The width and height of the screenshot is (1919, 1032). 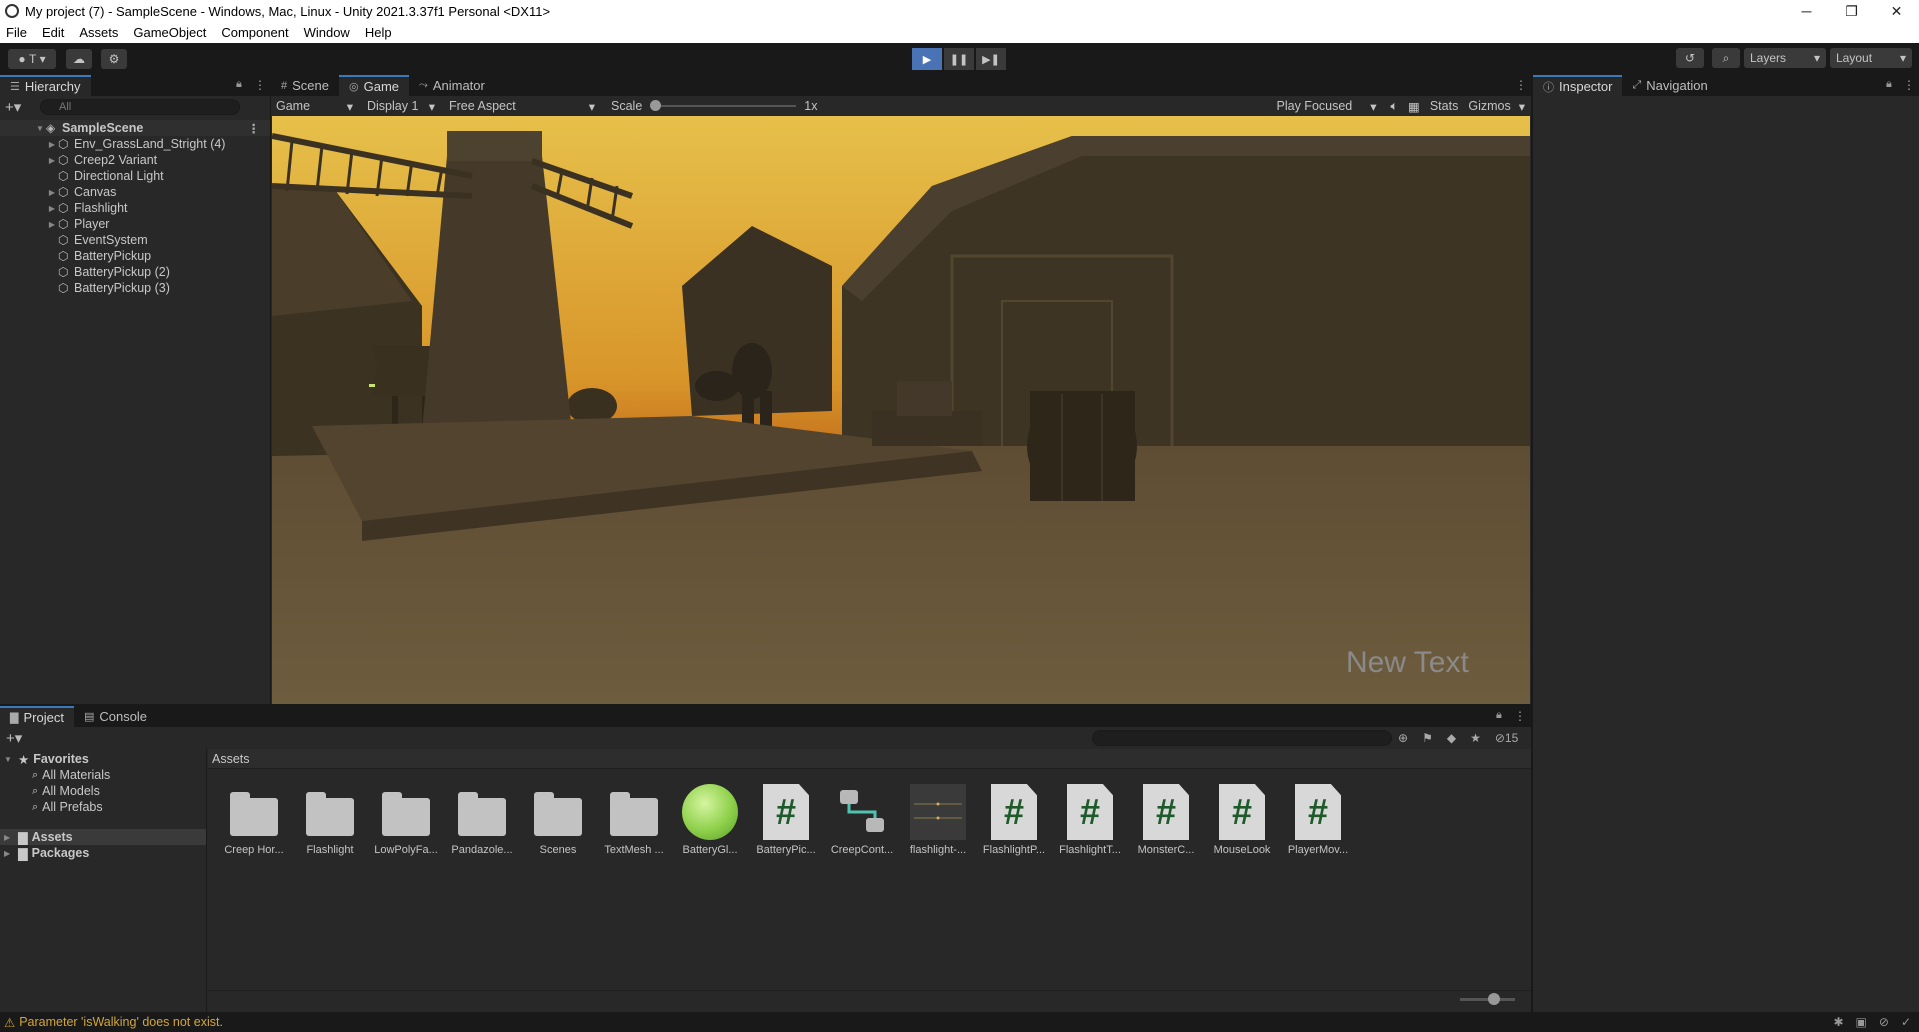 What do you see at coordinates (135, 160) in the screenshot?
I see `hierarchy-item: ▶ ⬡ Creep2 Variant` at bounding box center [135, 160].